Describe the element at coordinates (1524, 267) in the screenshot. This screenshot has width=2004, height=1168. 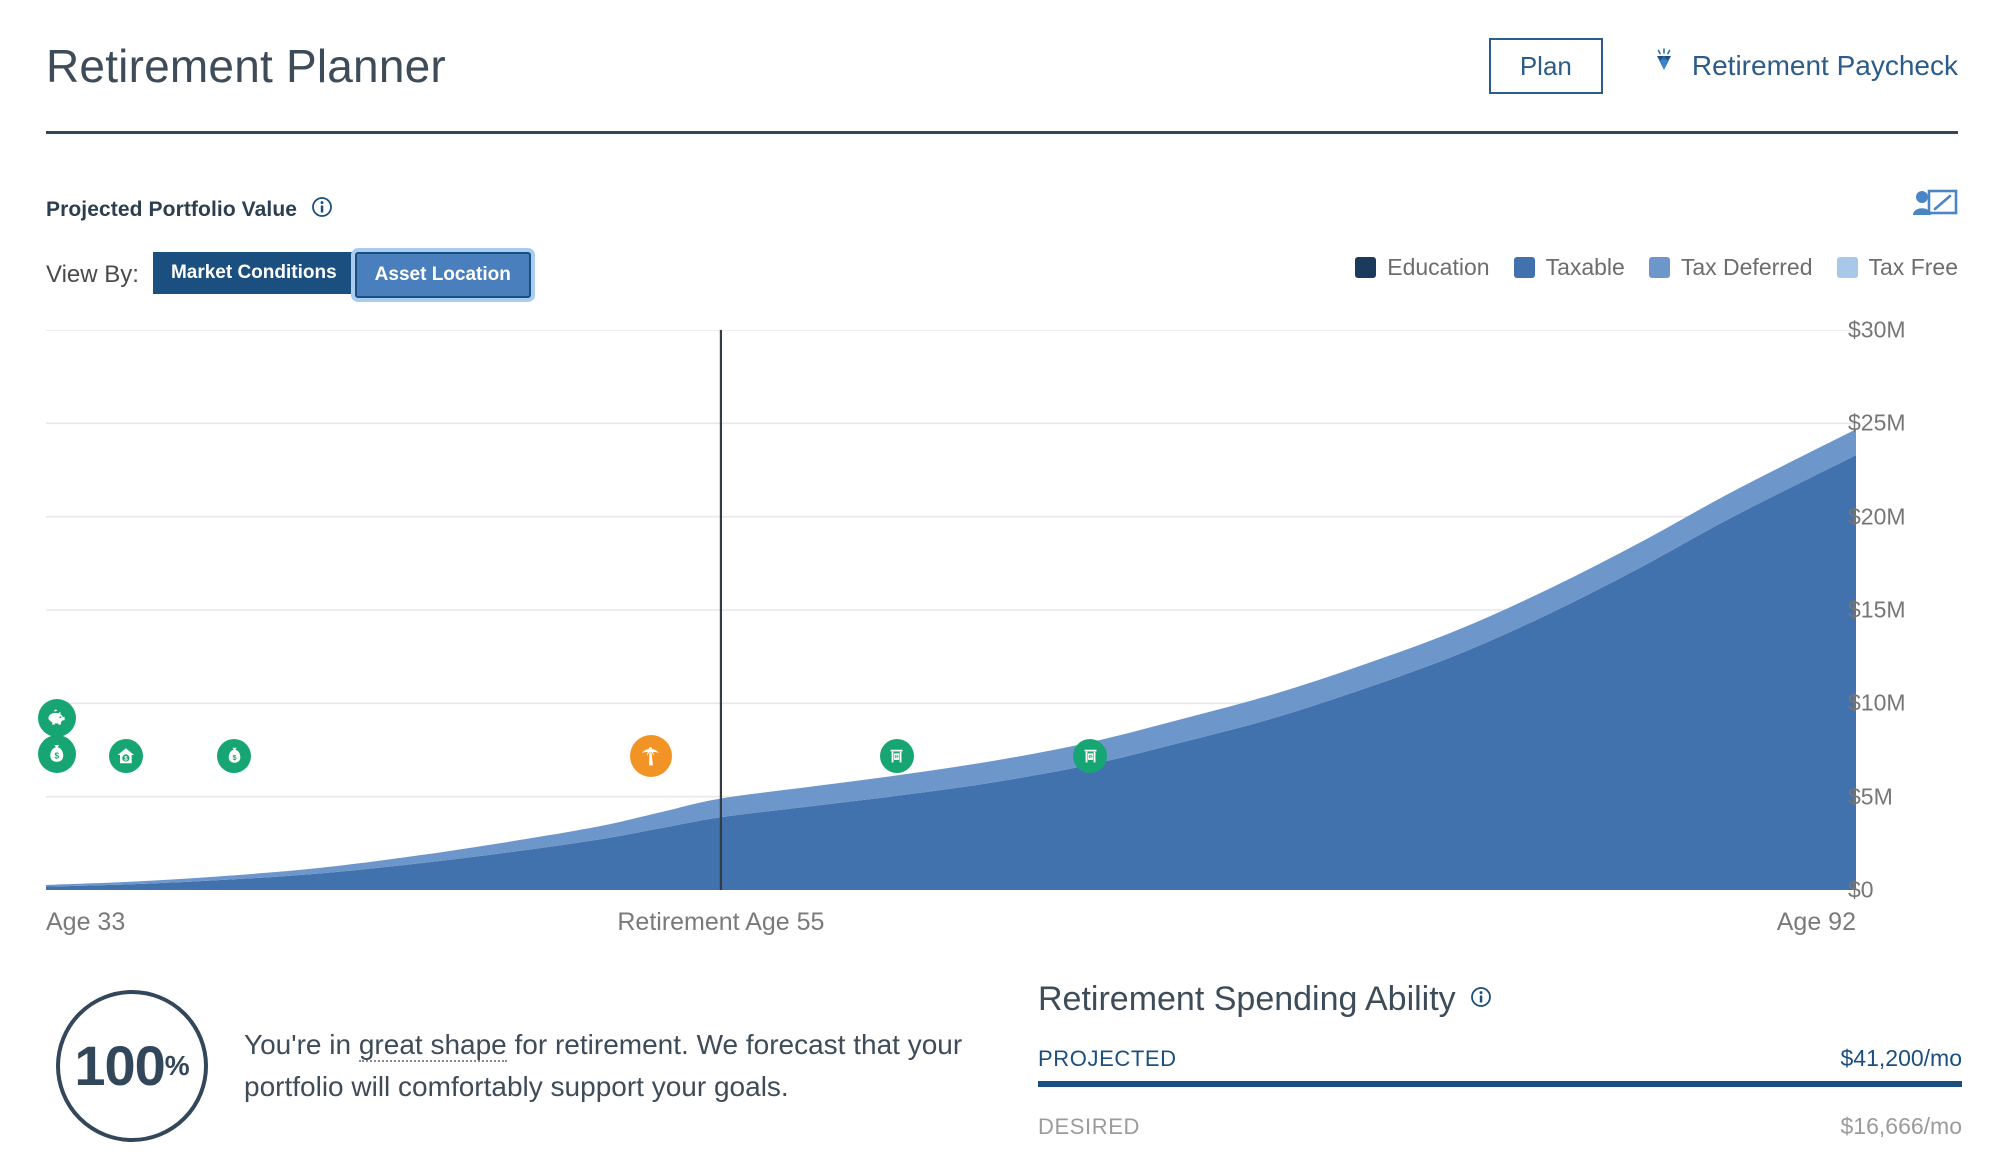
I see `legend-swatch-taxable` at that location.